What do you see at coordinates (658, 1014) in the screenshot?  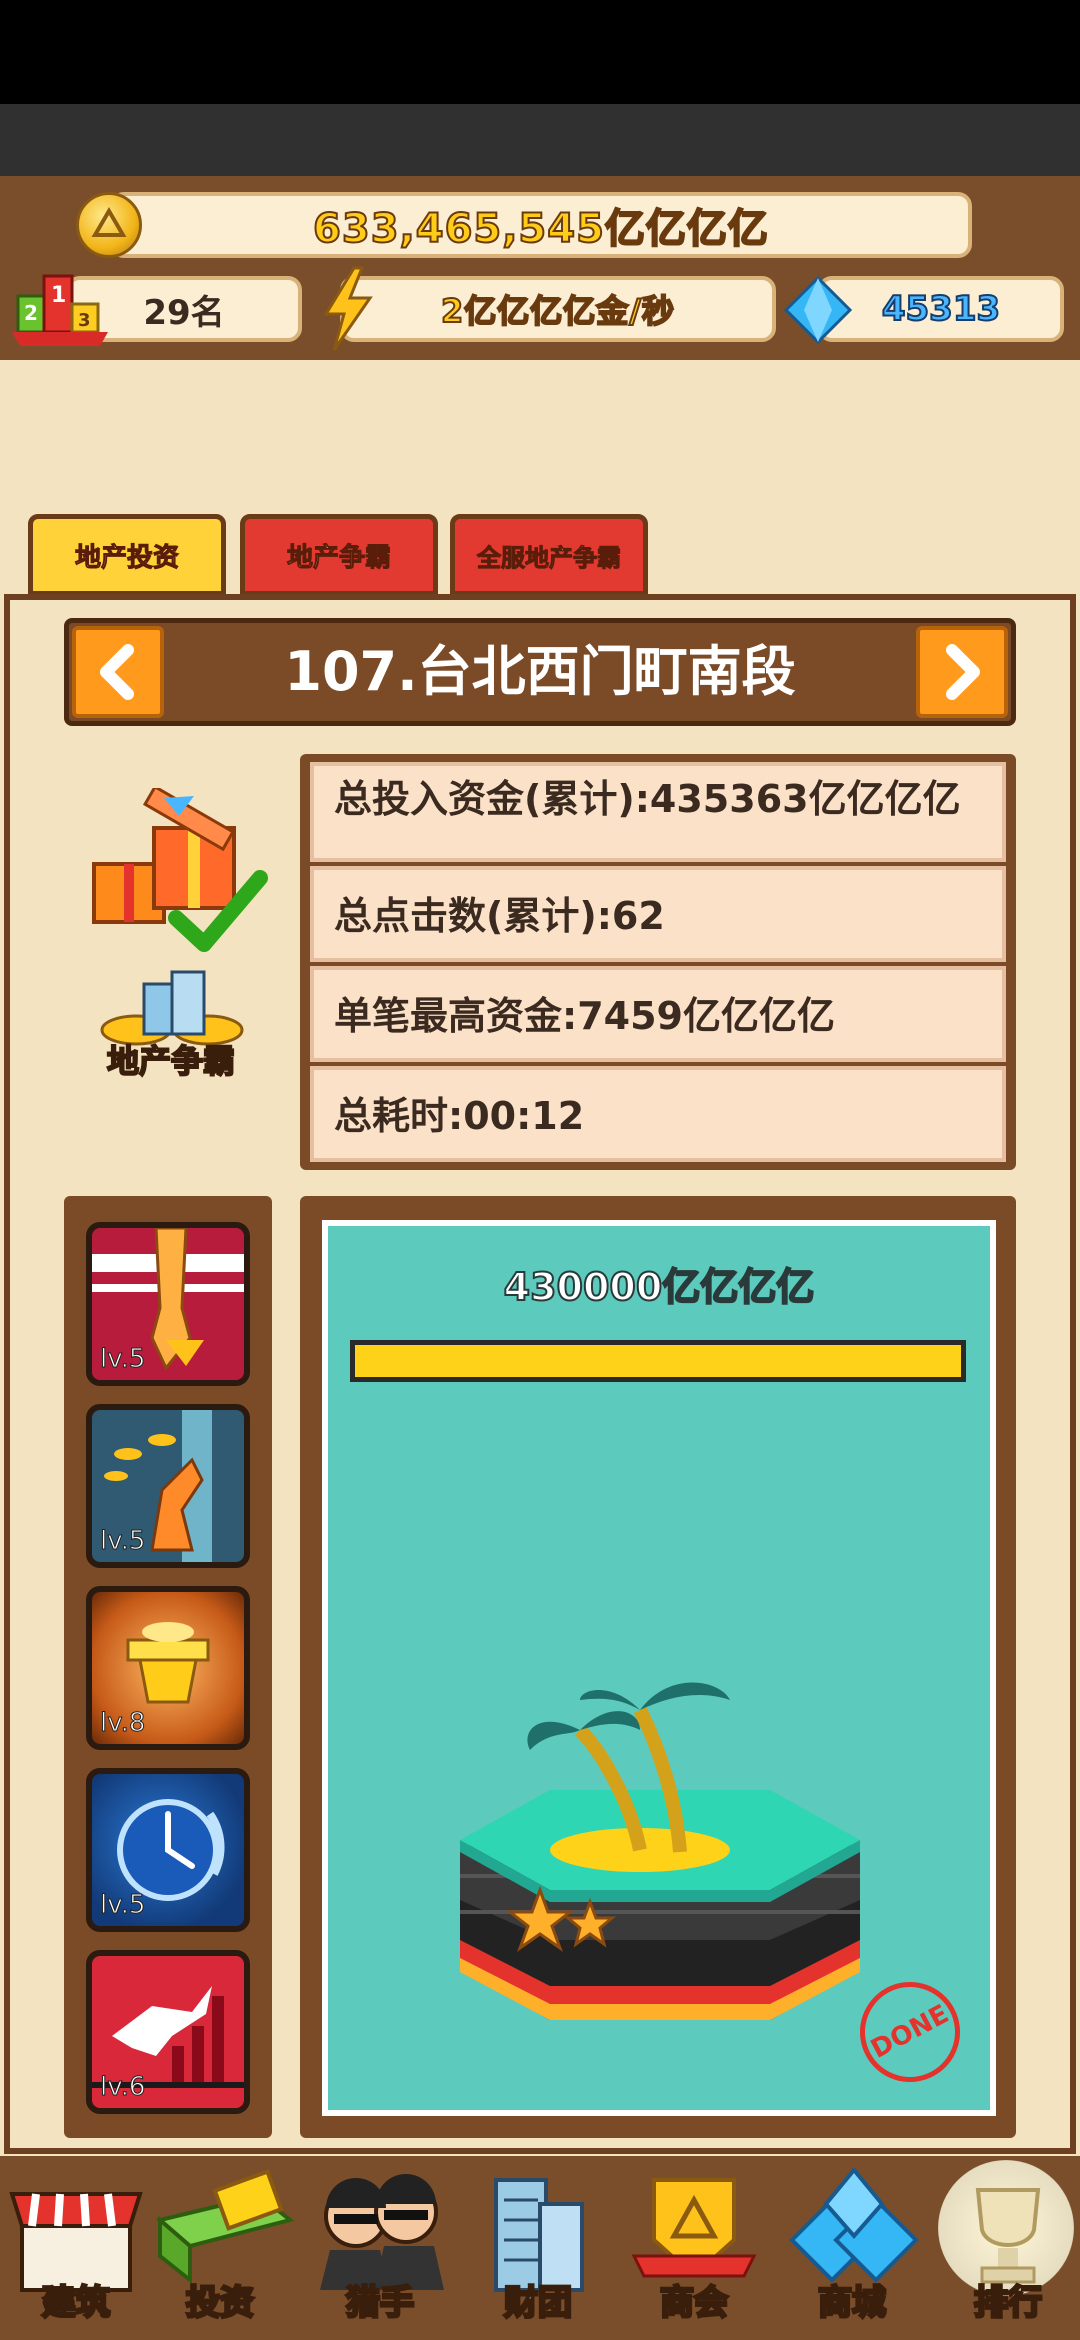 I see `stat-max-single-invest: 单笔最高资金:7459亿亿亿亿` at bounding box center [658, 1014].